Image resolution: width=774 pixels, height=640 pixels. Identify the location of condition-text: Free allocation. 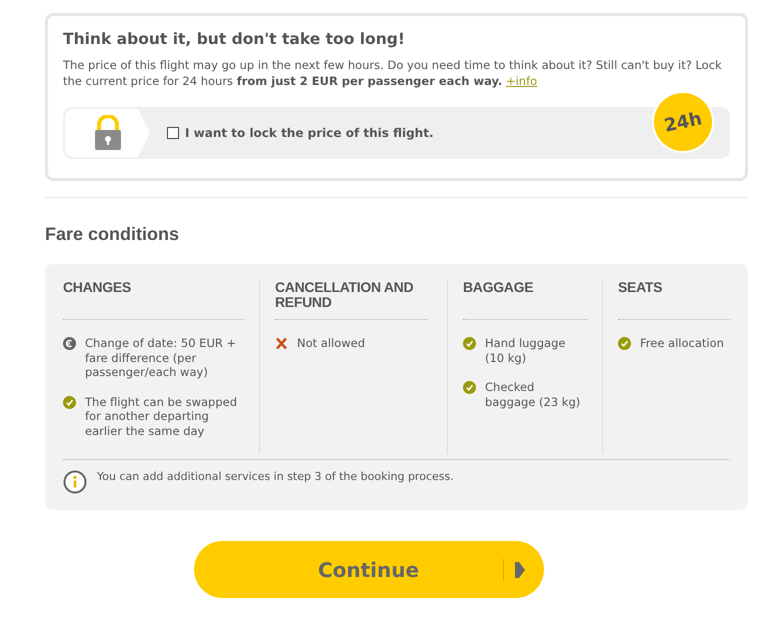
(682, 343).